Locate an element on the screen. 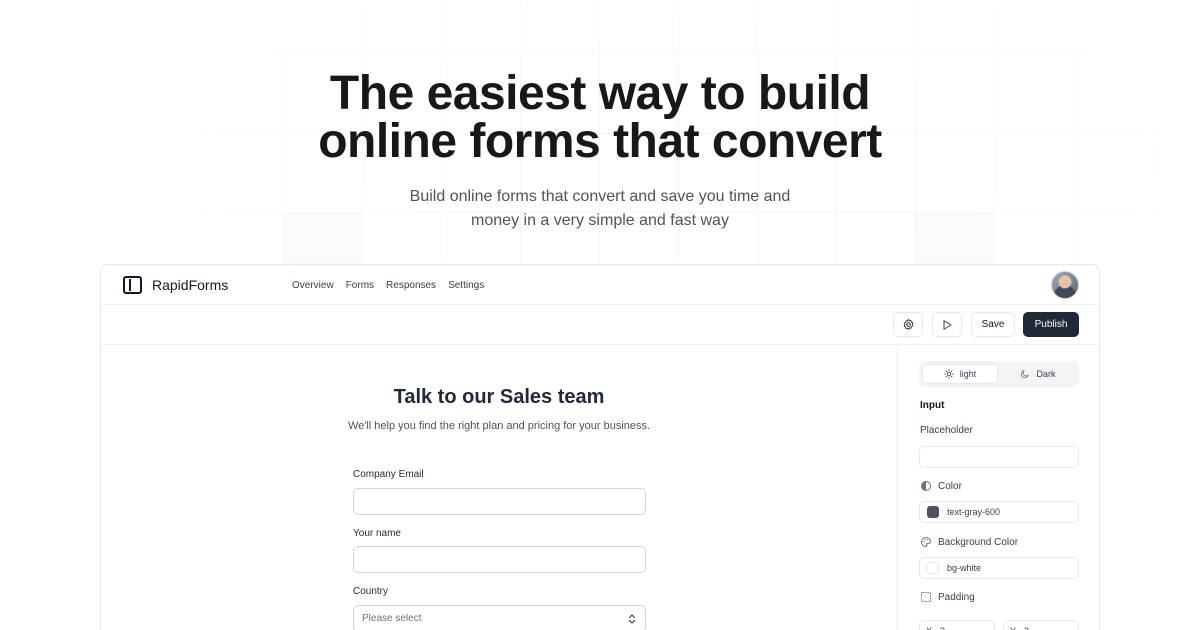 The image size is (1200, 630). padding-x-axis-label: X is located at coordinates (929, 628).